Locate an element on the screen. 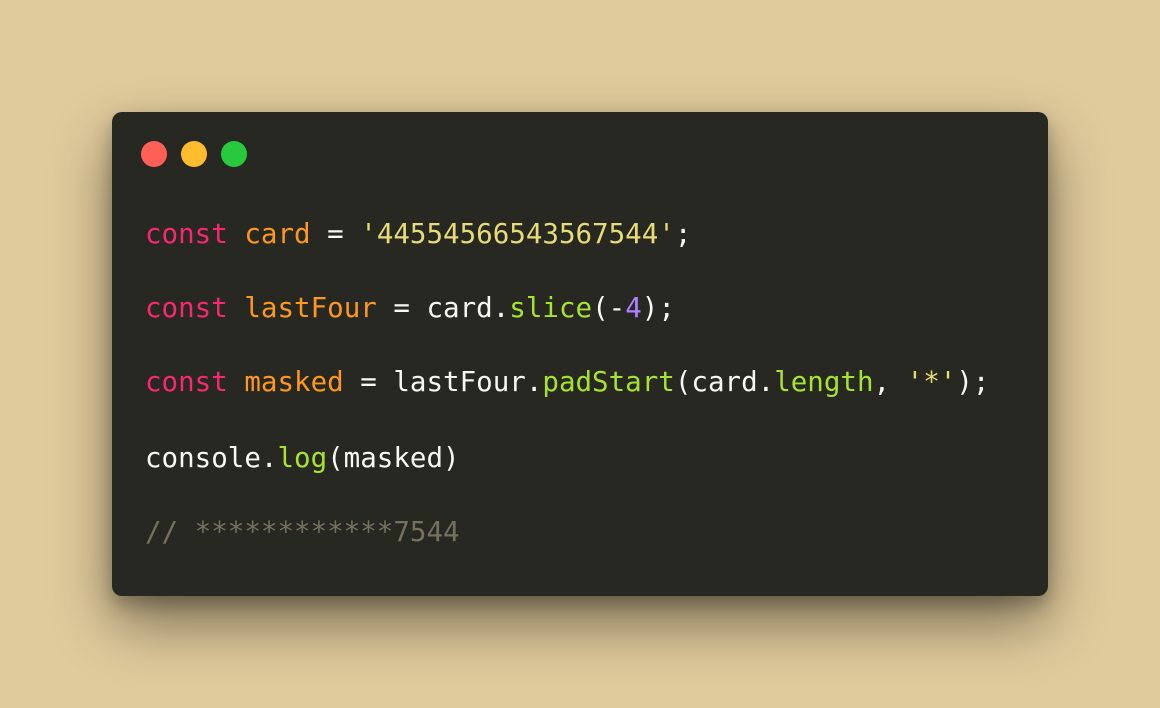 The image size is (1160, 708). property-length: length is located at coordinates (824, 382).